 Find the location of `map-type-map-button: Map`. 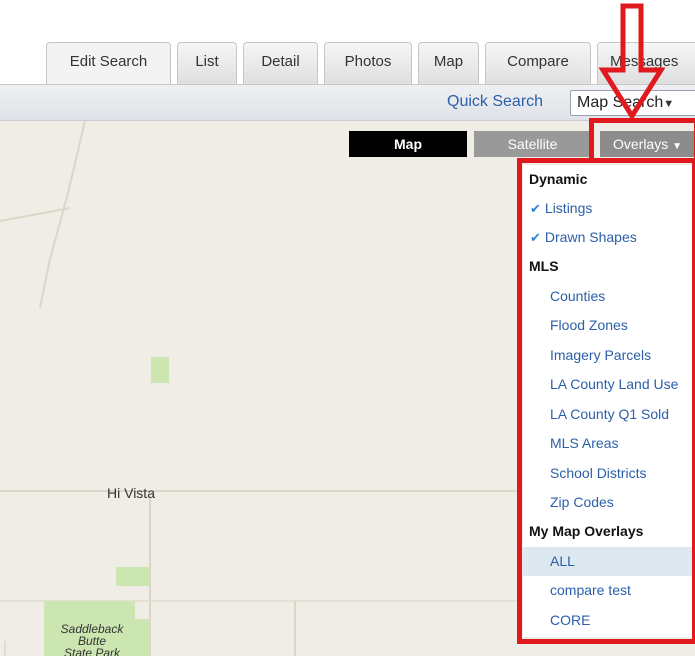

map-type-map-button: Map is located at coordinates (408, 144).